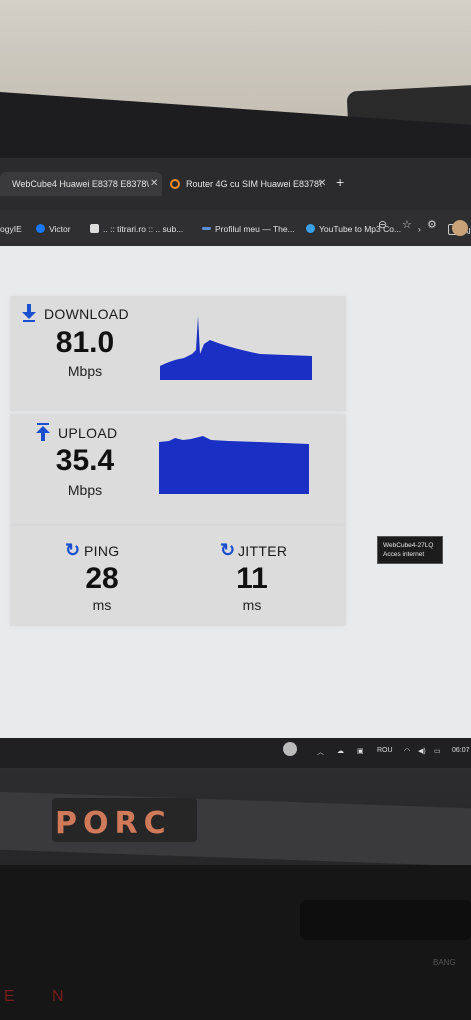 This screenshot has height=1020, width=471. What do you see at coordinates (43, 432) in the screenshot?
I see `upload-arrow-icon` at bounding box center [43, 432].